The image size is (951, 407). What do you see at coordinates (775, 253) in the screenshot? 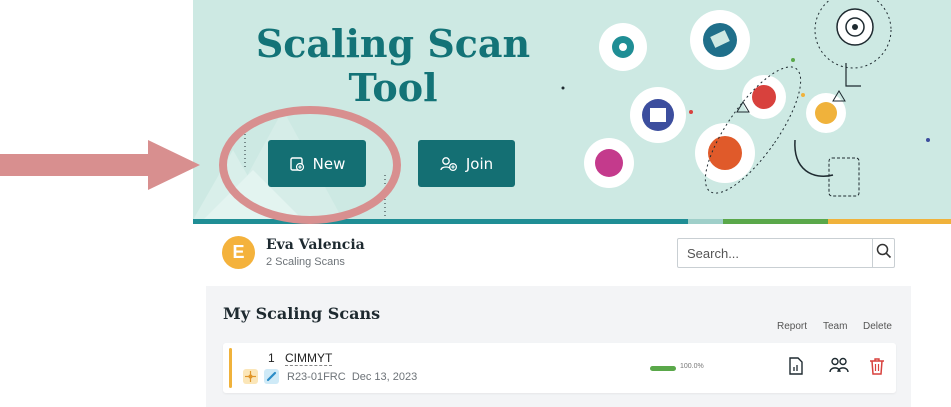
I see `search-input` at bounding box center [775, 253].